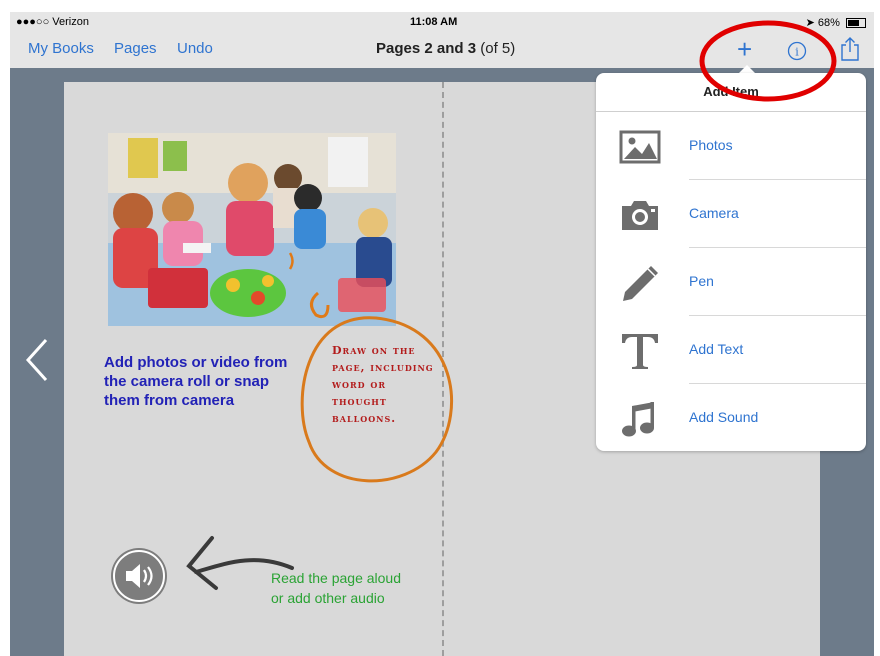  I want to click on location-icon: ➤, so click(810, 23).